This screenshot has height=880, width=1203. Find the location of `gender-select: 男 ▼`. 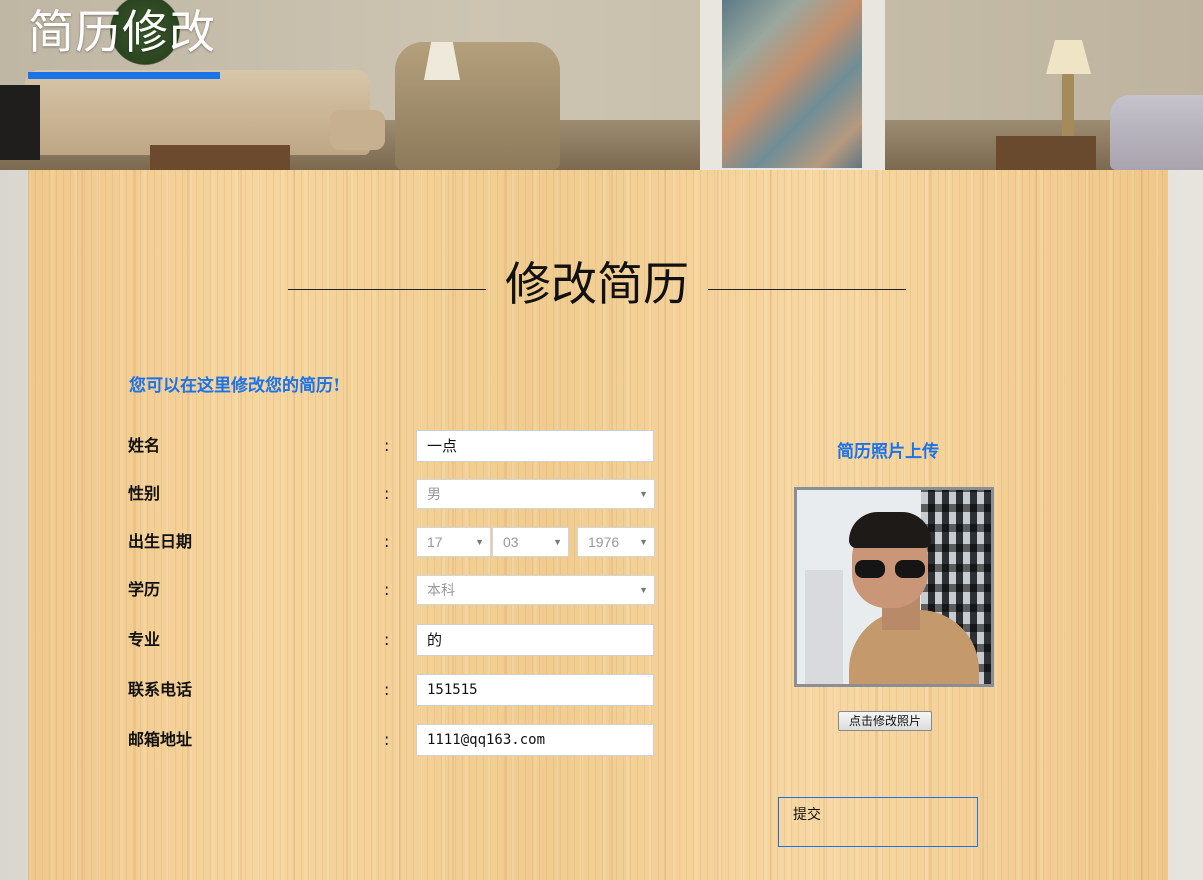

gender-select: 男 ▼ is located at coordinates (535, 494).